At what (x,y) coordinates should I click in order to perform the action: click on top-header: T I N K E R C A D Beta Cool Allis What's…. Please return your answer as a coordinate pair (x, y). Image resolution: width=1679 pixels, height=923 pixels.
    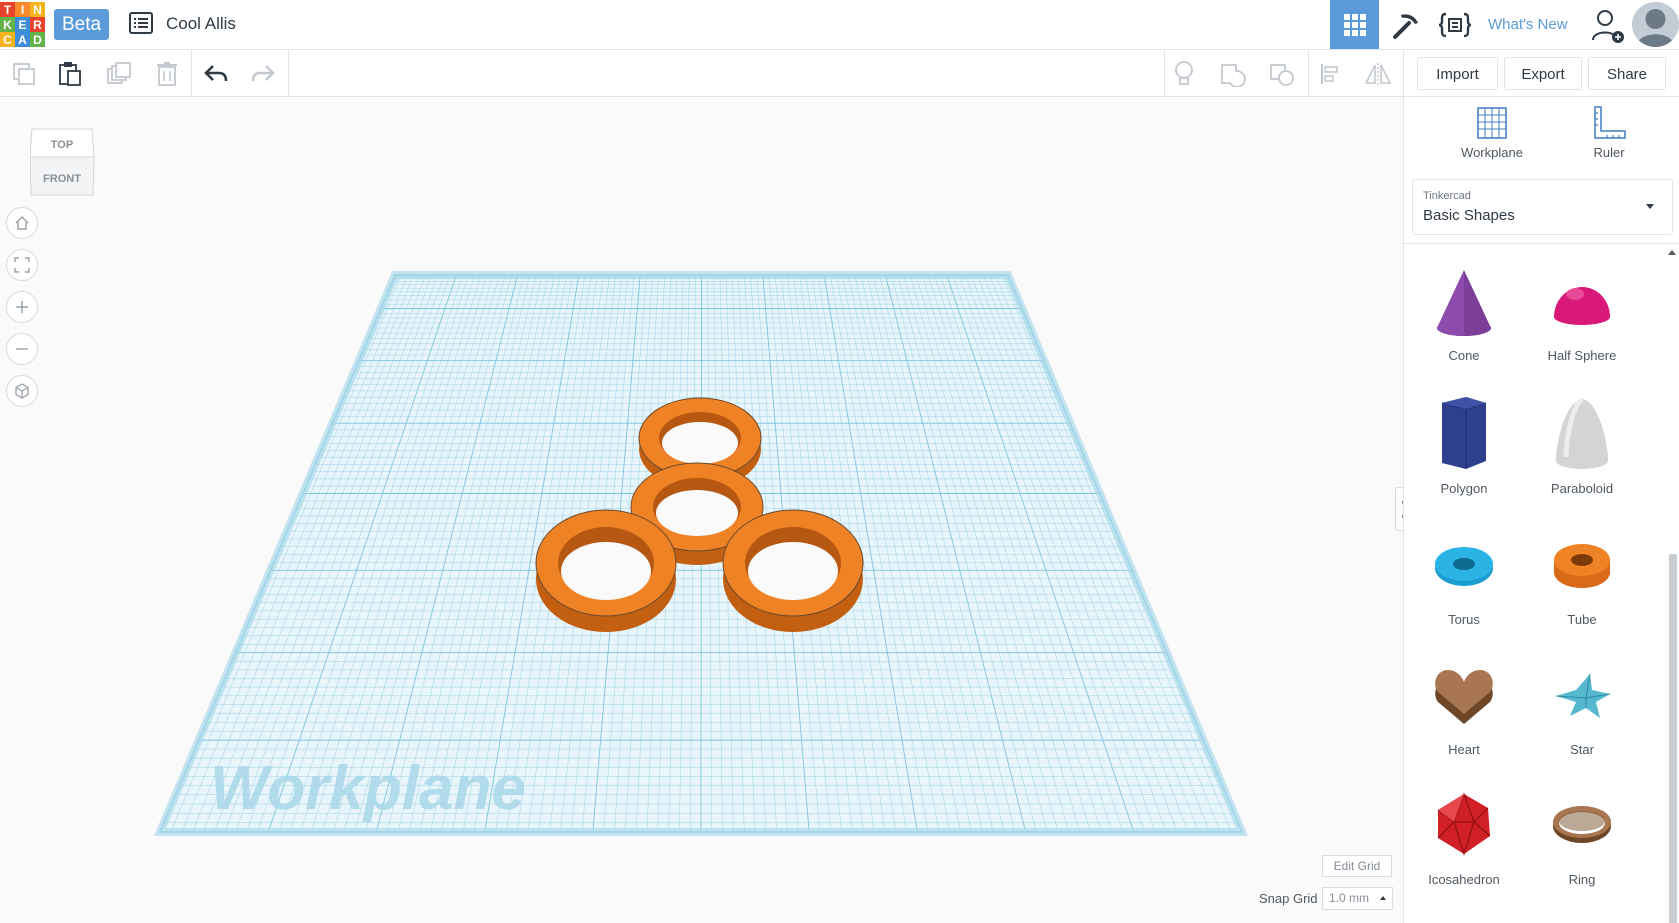
    Looking at the image, I should click on (839, 25).